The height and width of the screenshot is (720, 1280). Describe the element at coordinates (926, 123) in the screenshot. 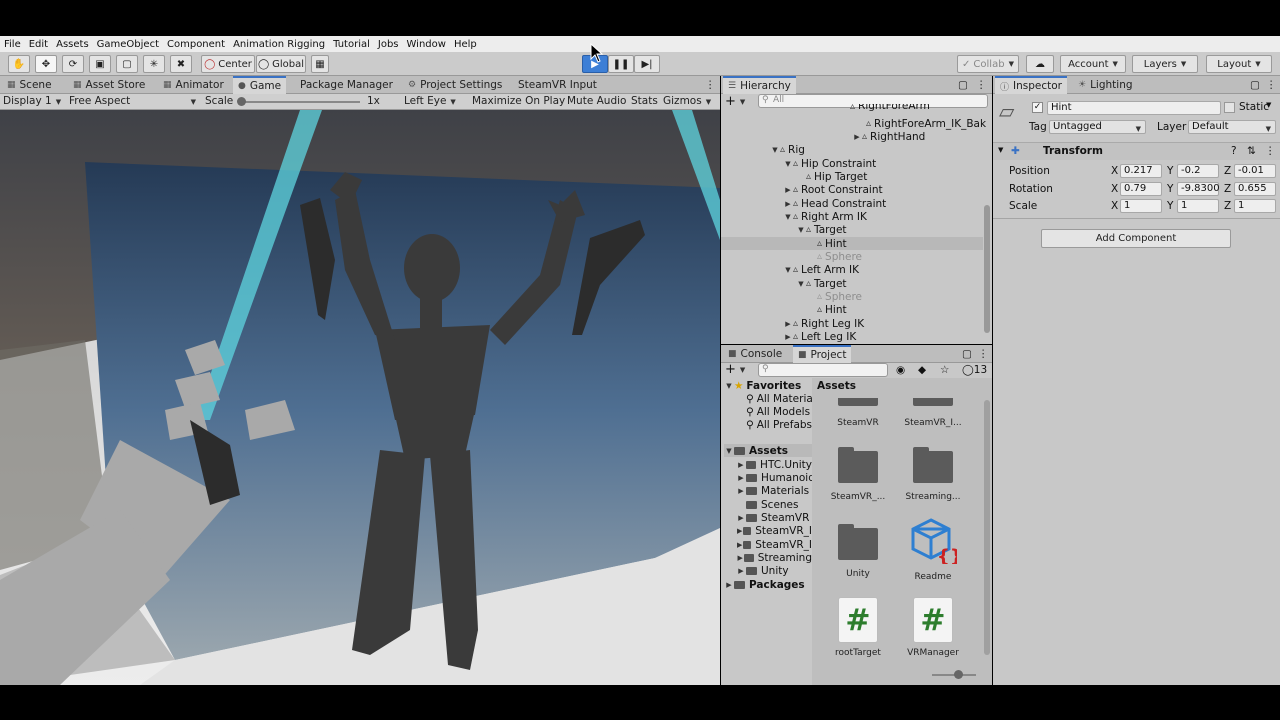

I see `hierarchy-row: ▵ RightForeArm_IK_Bak` at that location.